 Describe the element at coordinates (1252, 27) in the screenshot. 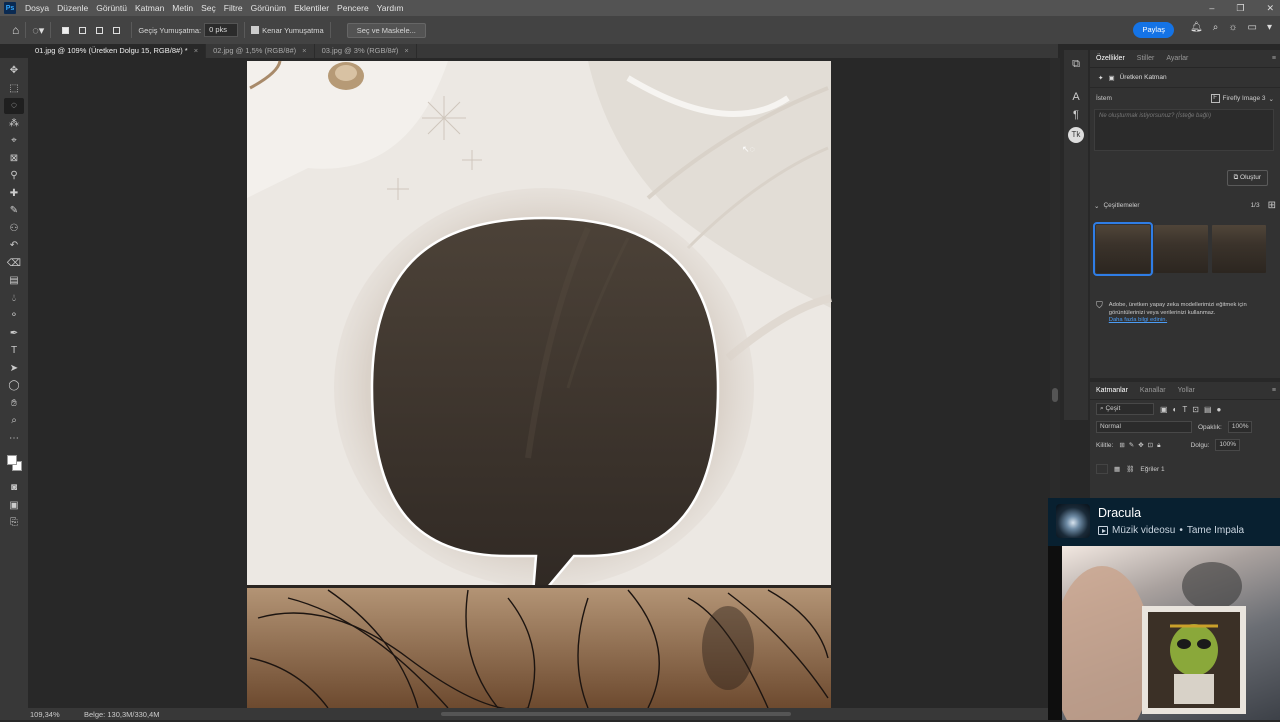

I see `workspace-icon: ▭` at that location.